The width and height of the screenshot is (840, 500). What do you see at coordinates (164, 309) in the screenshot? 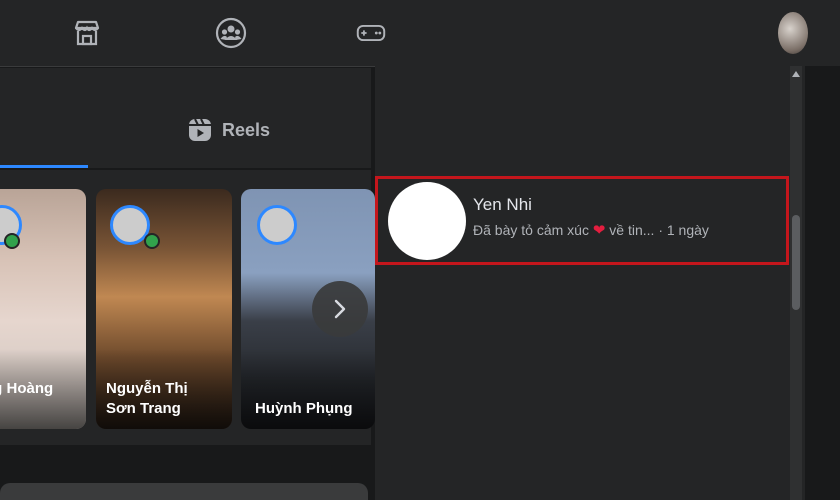
I see `story-card: Nguyễn Thị Sơn Trang` at bounding box center [164, 309].